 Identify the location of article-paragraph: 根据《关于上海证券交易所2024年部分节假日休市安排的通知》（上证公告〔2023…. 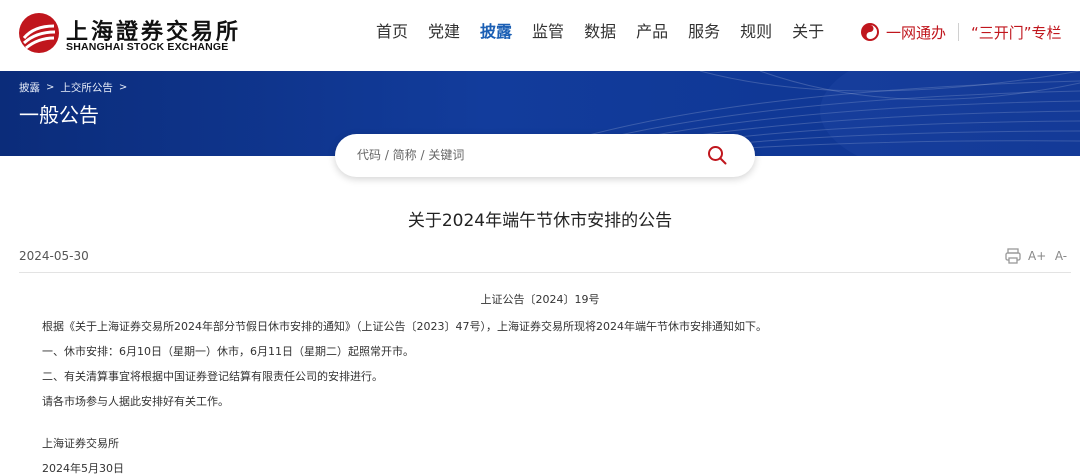
(404, 326).